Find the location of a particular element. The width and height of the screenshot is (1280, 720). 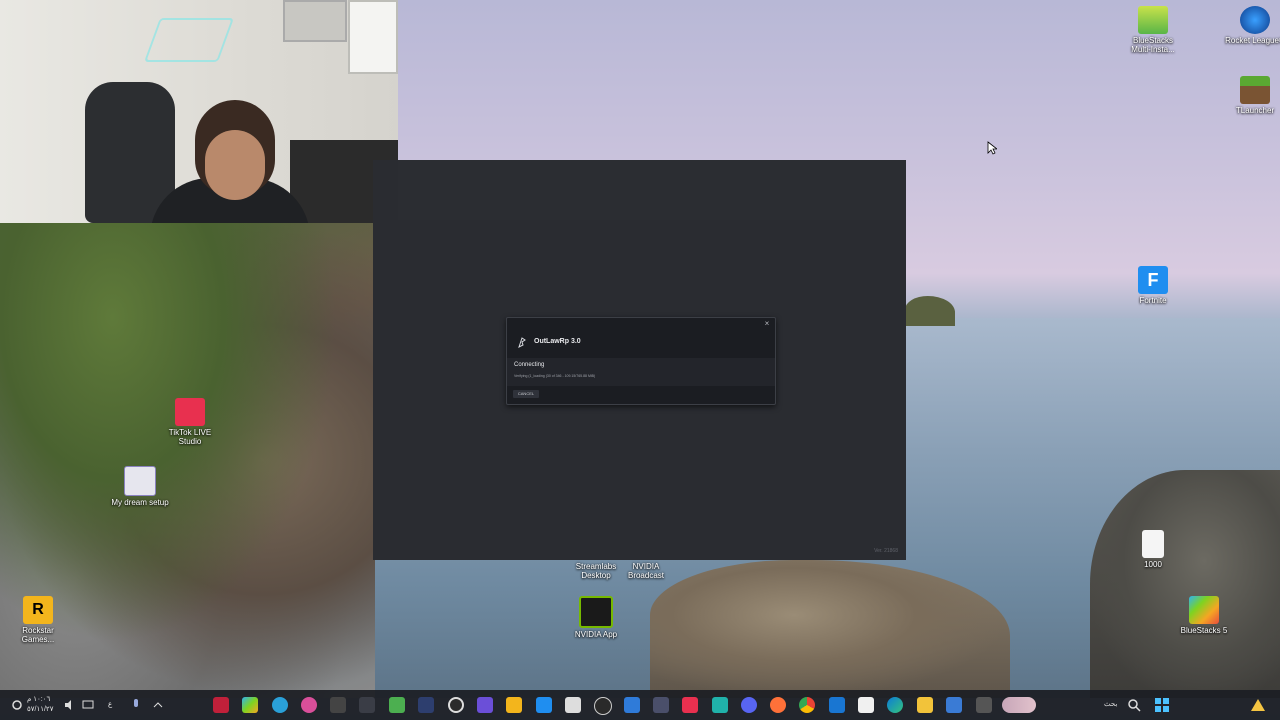

close-icon: × is located at coordinates (767, 324).